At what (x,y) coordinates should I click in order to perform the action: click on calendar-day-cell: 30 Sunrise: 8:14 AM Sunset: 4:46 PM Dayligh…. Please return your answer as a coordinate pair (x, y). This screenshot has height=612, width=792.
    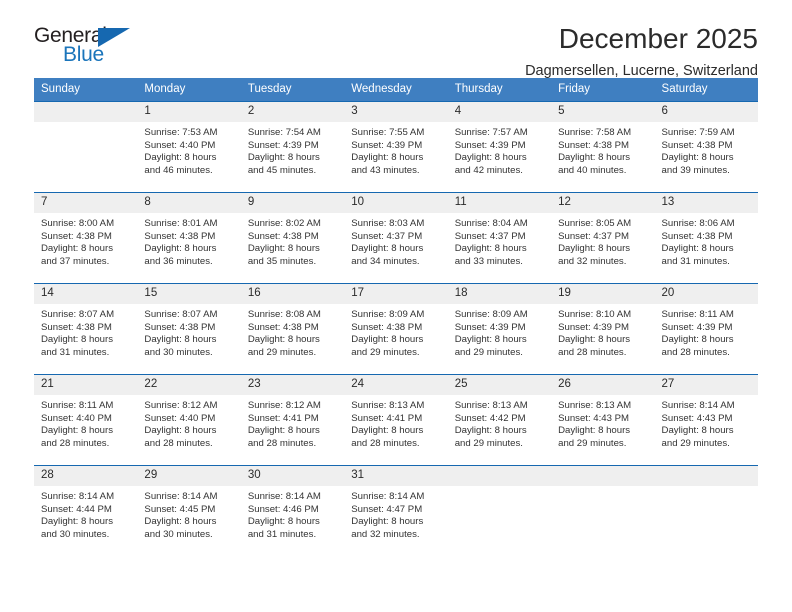
    Looking at the image, I should click on (292, 511).